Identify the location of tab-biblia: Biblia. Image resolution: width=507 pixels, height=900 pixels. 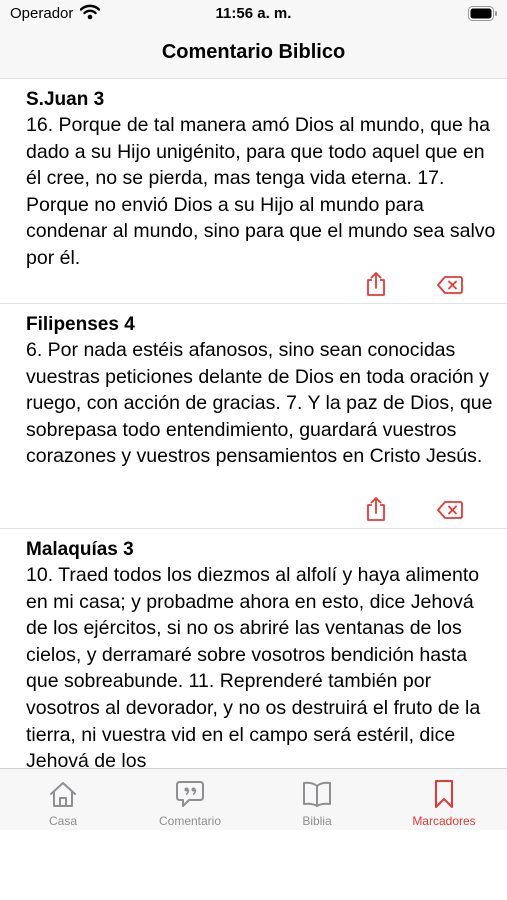
(317, 799).